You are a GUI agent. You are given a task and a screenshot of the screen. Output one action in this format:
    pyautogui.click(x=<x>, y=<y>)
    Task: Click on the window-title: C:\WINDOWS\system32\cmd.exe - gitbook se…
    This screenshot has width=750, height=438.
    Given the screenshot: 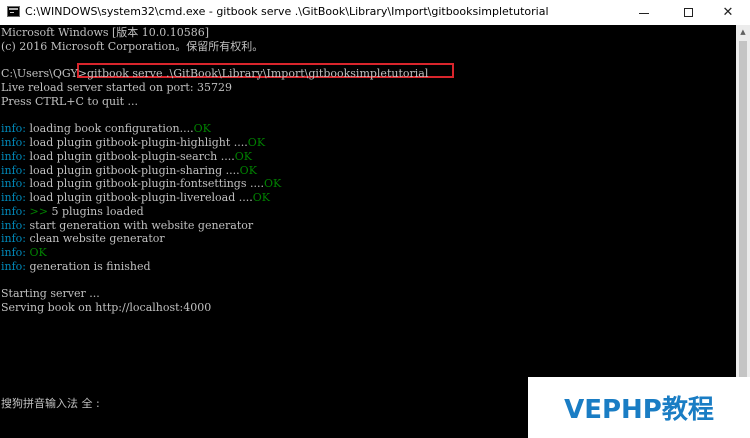 What is the action you would take?
    pyautogui.click(x=287, y=11)
    